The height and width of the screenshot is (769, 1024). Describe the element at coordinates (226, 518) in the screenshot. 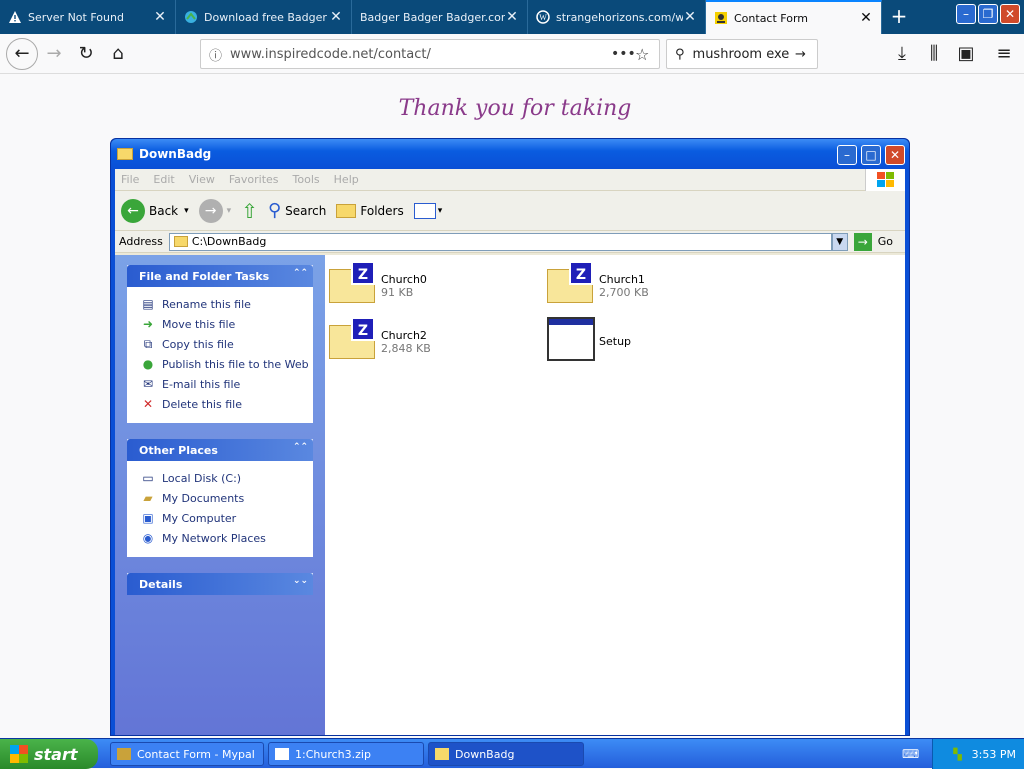

I see `place-my-computer: ▣ My Computer` at that location.